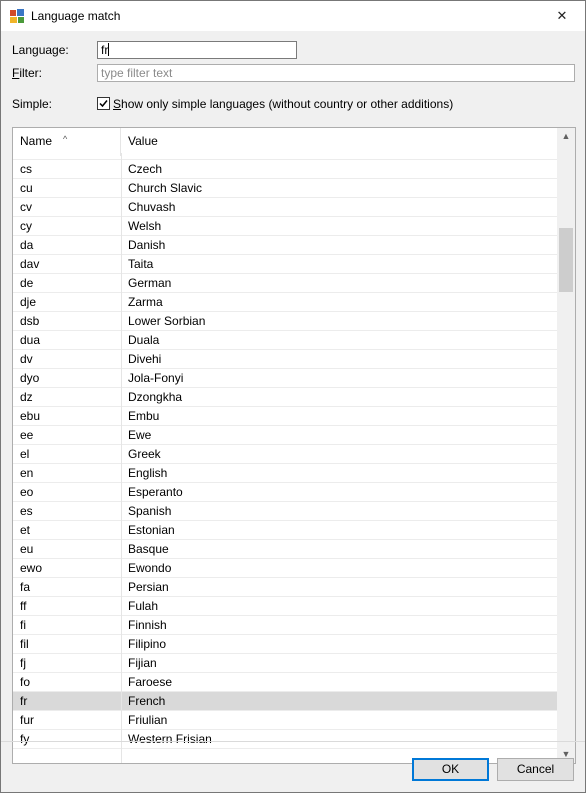 The width and height of the screenshot is (586, 793). I want to click on cell-language-name: Taita, so click(141, 264).